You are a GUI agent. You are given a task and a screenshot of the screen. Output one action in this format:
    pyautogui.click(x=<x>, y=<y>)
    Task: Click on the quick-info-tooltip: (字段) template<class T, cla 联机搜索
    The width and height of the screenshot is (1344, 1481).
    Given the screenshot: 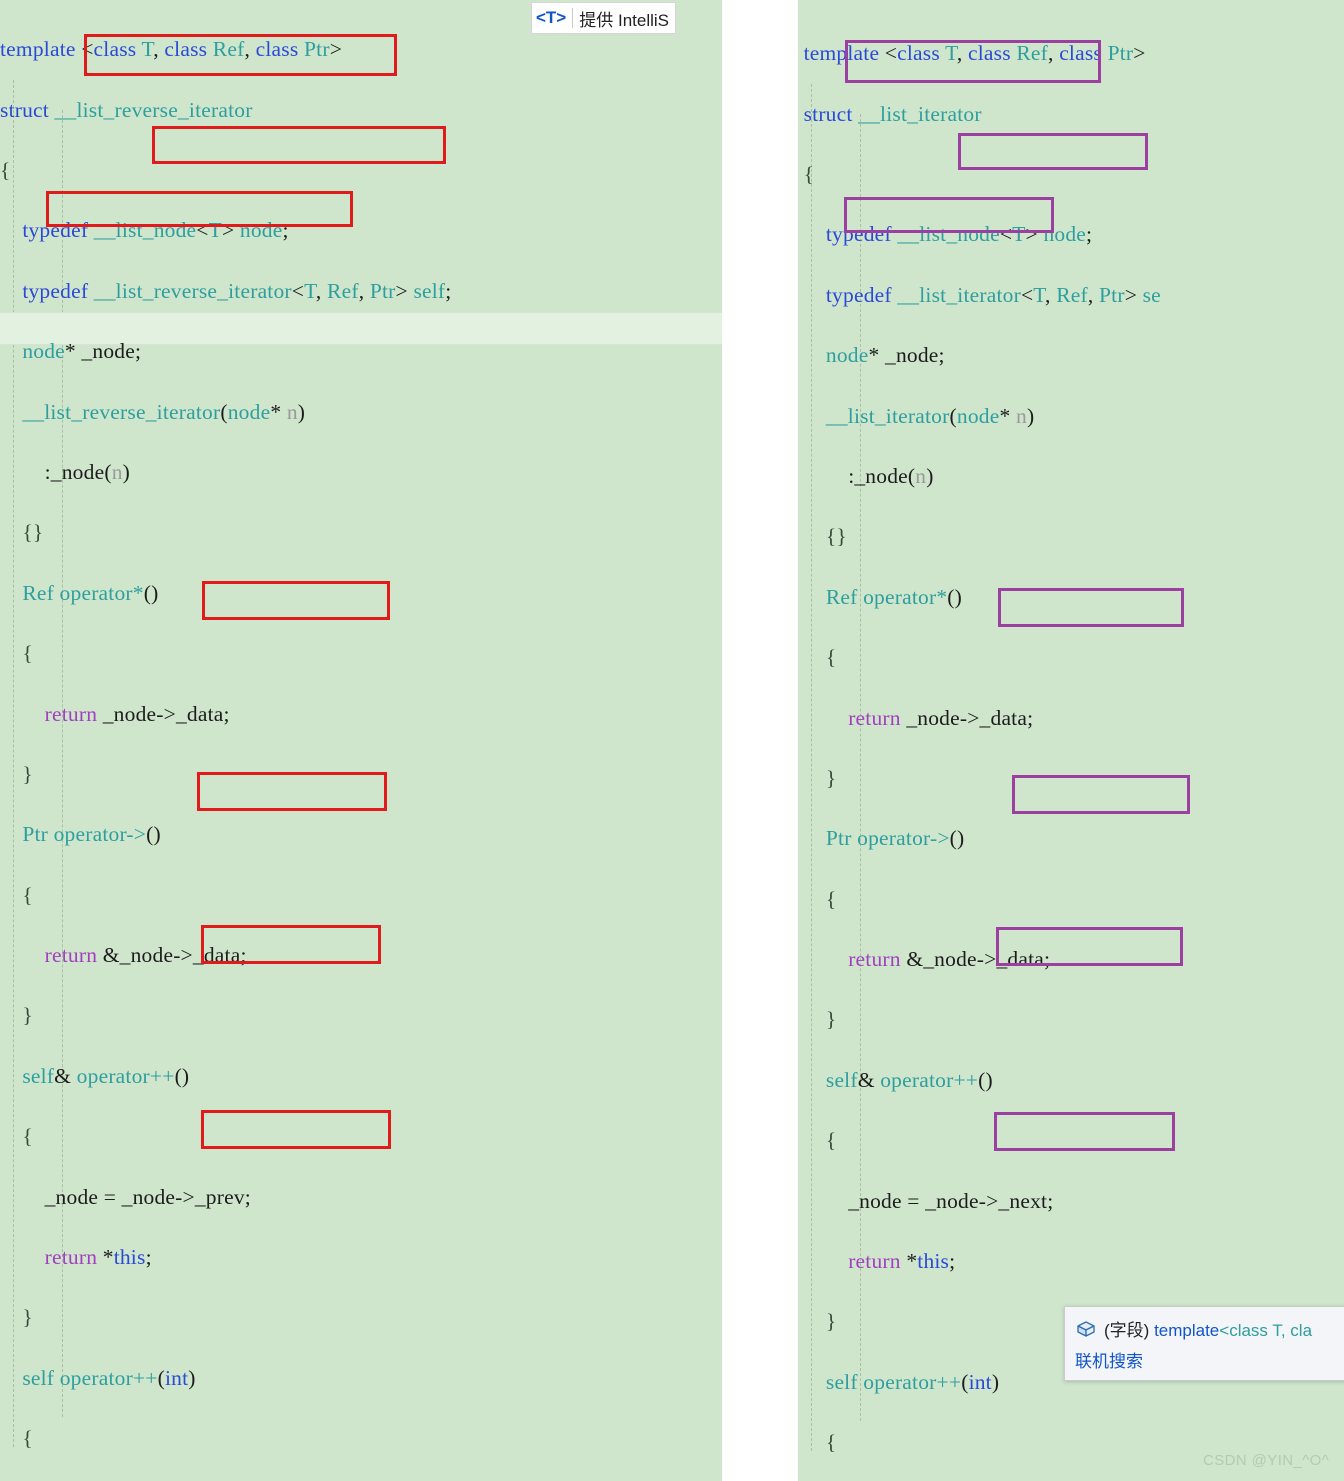 What is the action you would take?
    pyautogui.click(x=1204, y=1343)
    